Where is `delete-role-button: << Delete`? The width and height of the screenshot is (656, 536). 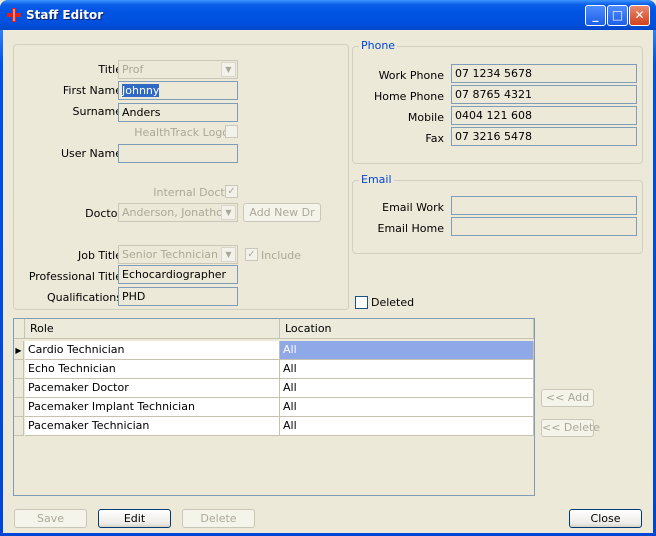 delete-role-button: << Delete is located at coordinates (570, 428).